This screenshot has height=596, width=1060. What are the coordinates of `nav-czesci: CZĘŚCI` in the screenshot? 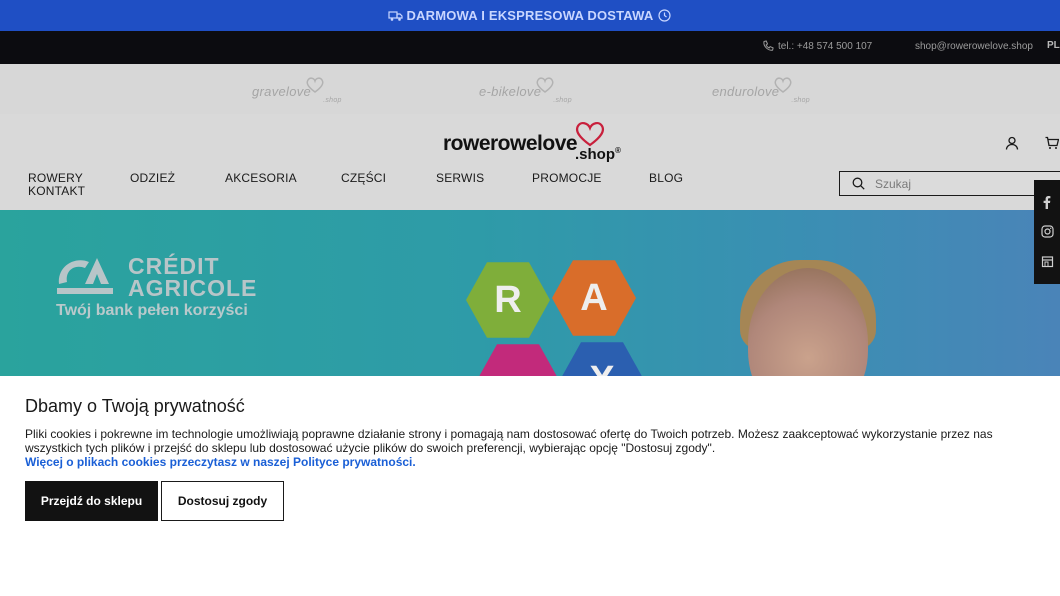 It's located at (363, 178).